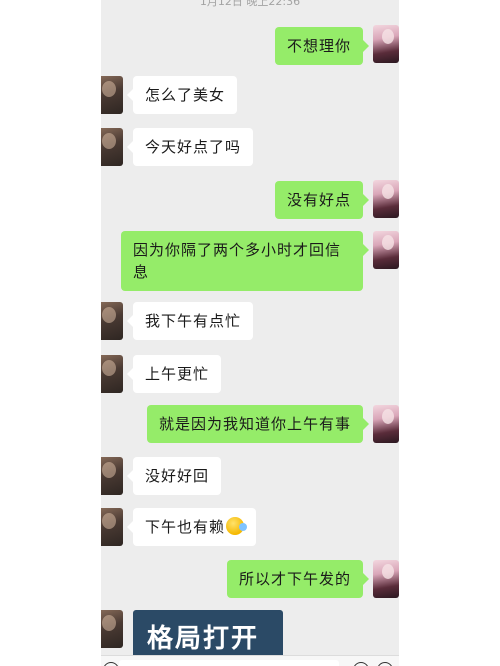  What do you see at coordinates (190, 321) in the screenshot?
I see `received-message-bubble: 我下午有点忙` at bounding box center [190, 321].